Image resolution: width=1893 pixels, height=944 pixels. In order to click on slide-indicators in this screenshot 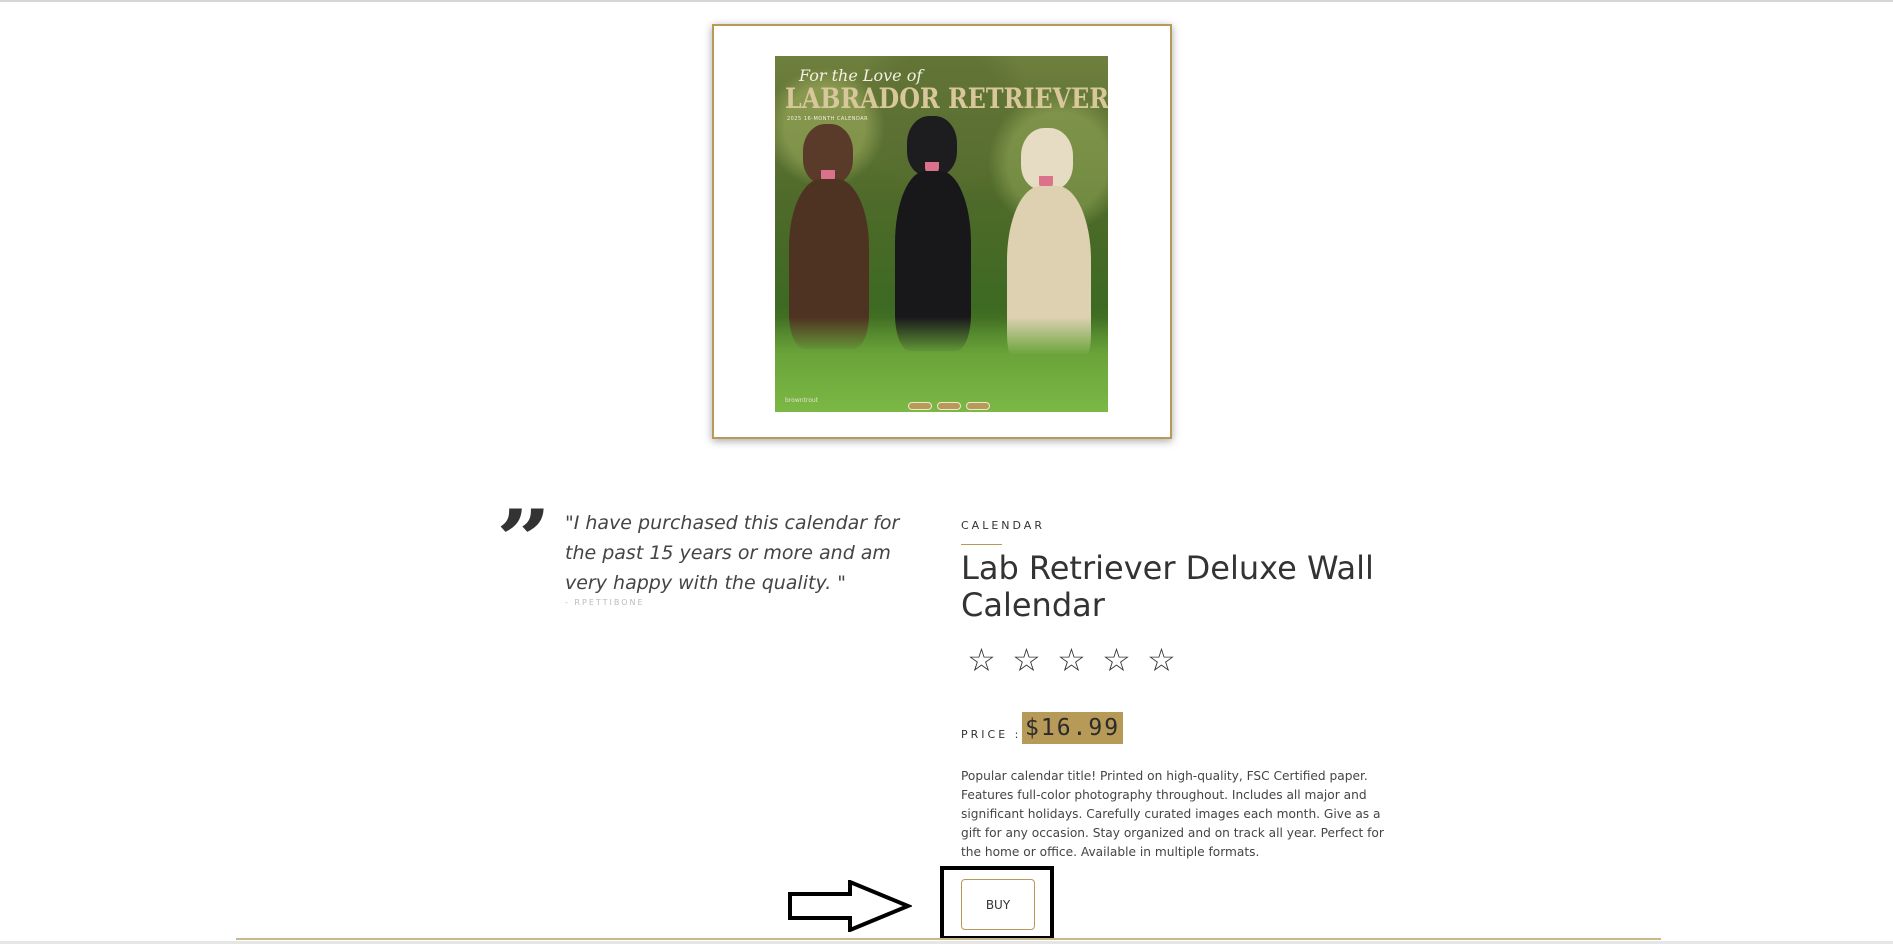, I will do `click(949, 406)`.